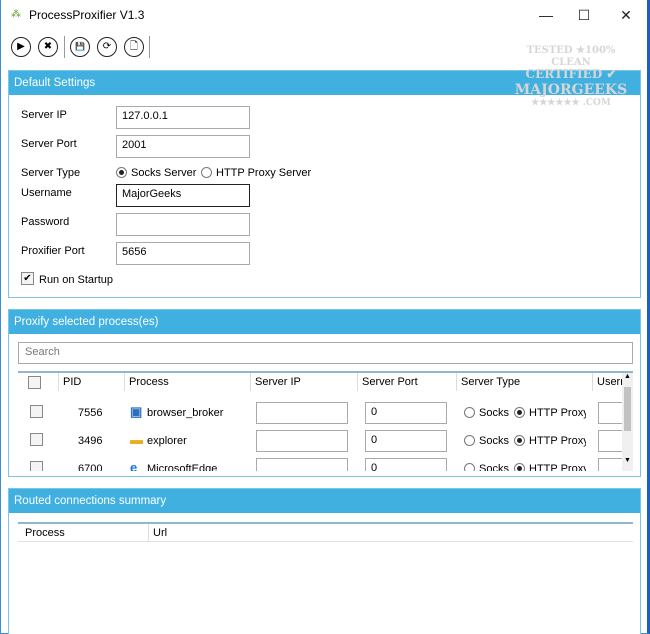 This screenshot has width=650, height=634. I want to click on close-button: ✕, so click(626, 15).